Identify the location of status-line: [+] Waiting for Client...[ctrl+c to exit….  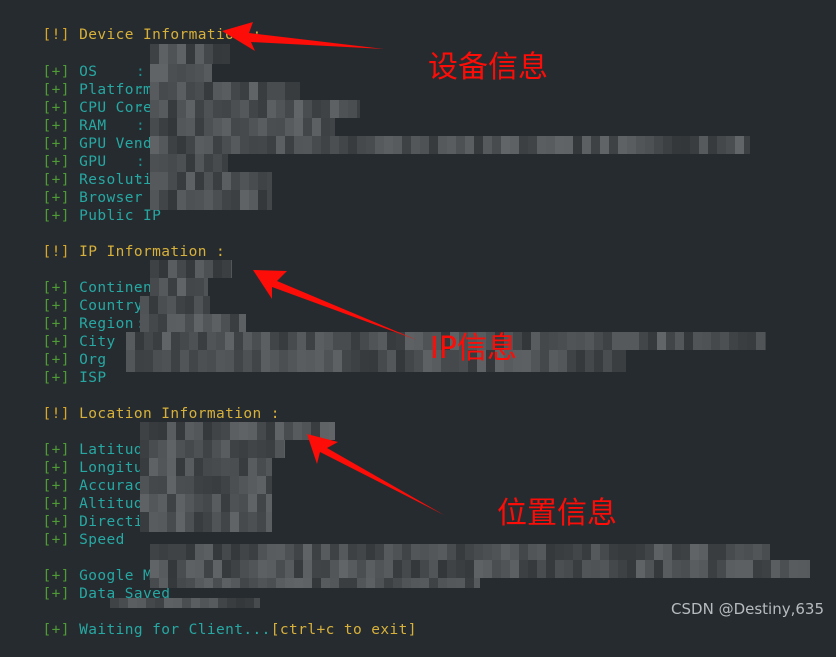
(211, 620).